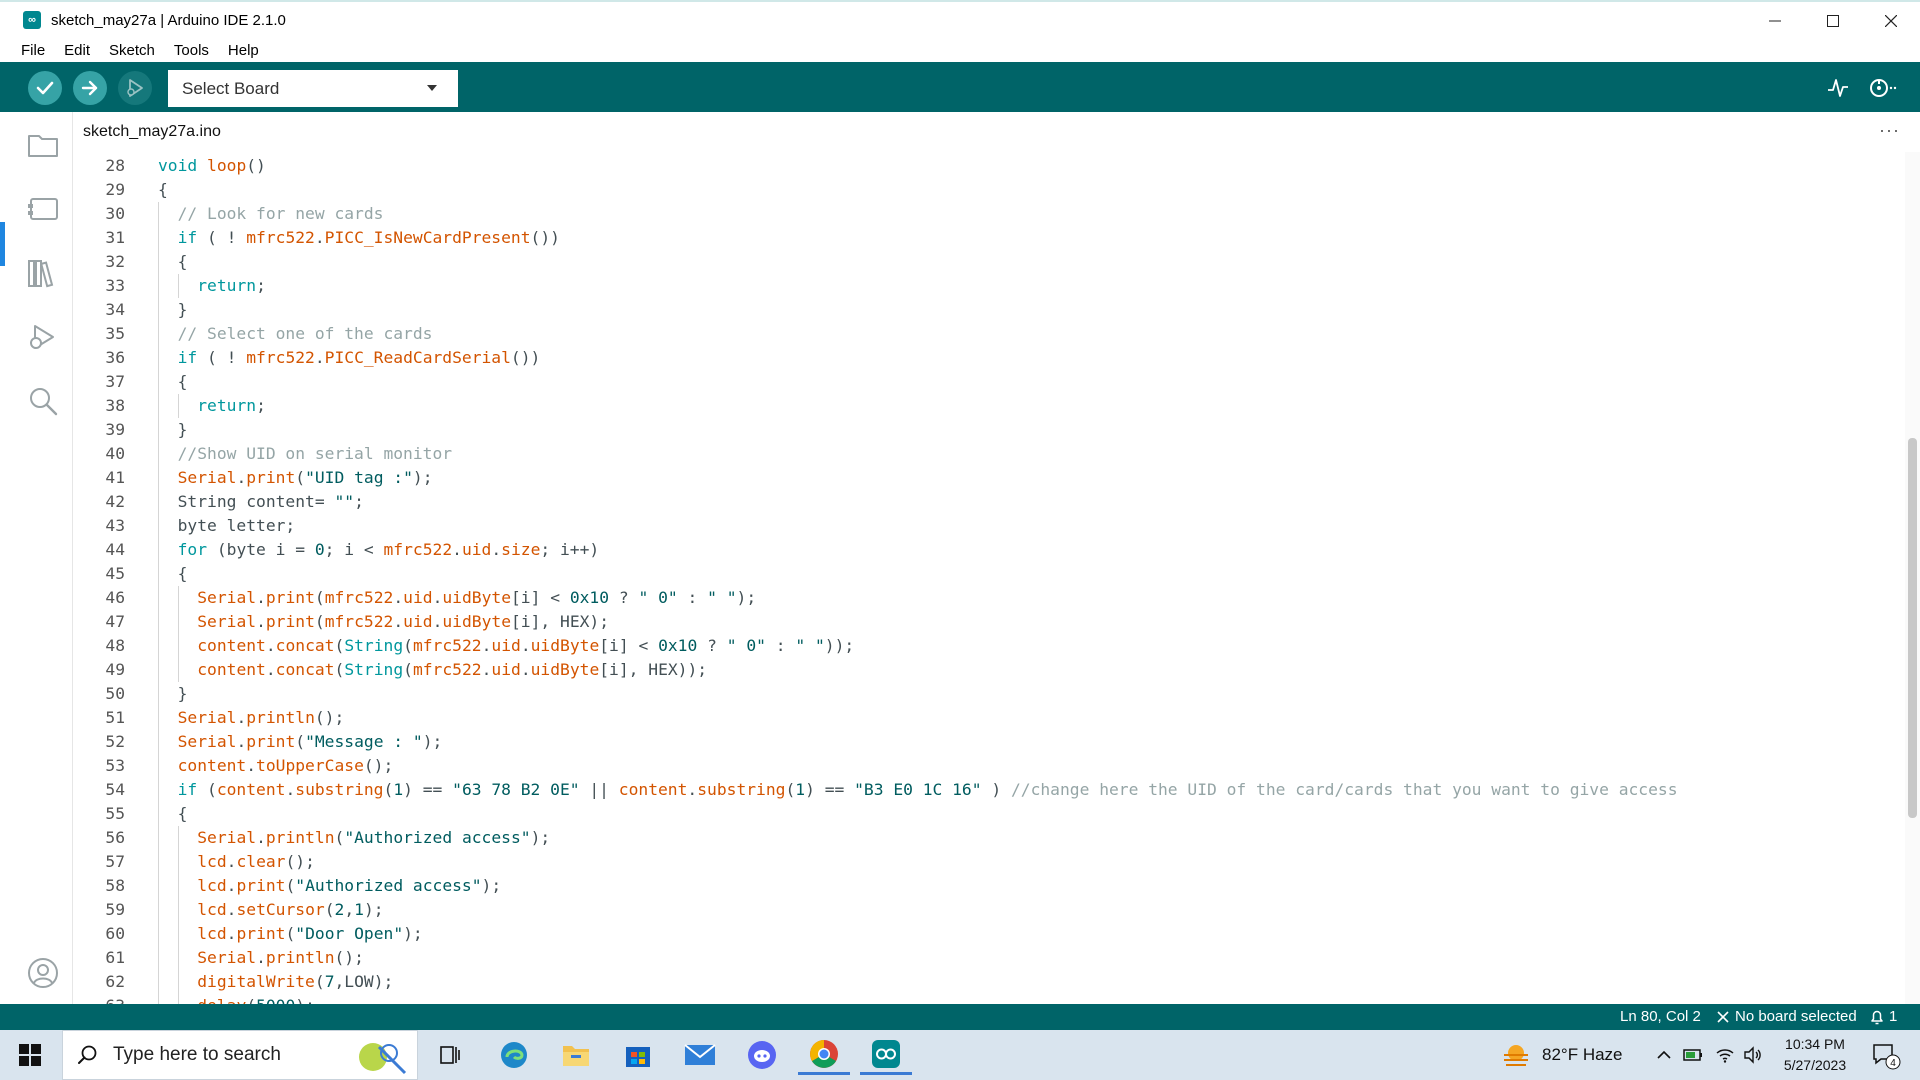  Describe the element at coordinates (989, 286) in the screenshot. I see `code-line: 33 return;` at that location.